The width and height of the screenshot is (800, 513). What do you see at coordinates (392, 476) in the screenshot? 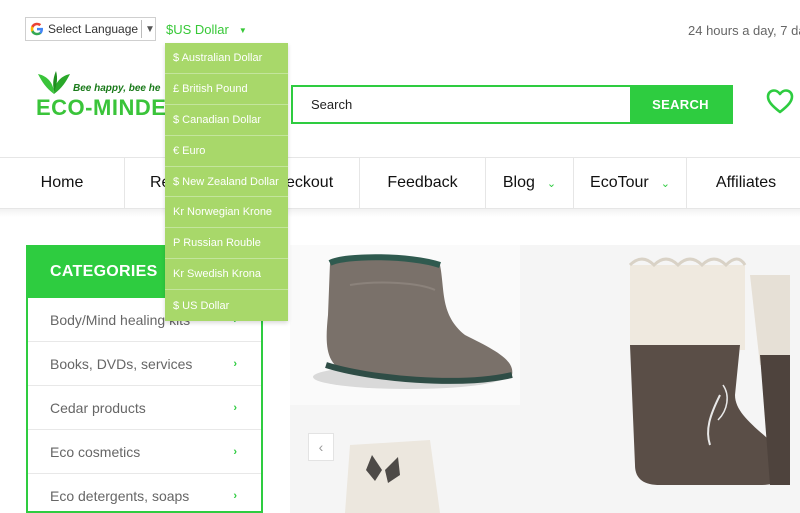
I see `butterfly-boot-image` at bounding box center [392, 476].